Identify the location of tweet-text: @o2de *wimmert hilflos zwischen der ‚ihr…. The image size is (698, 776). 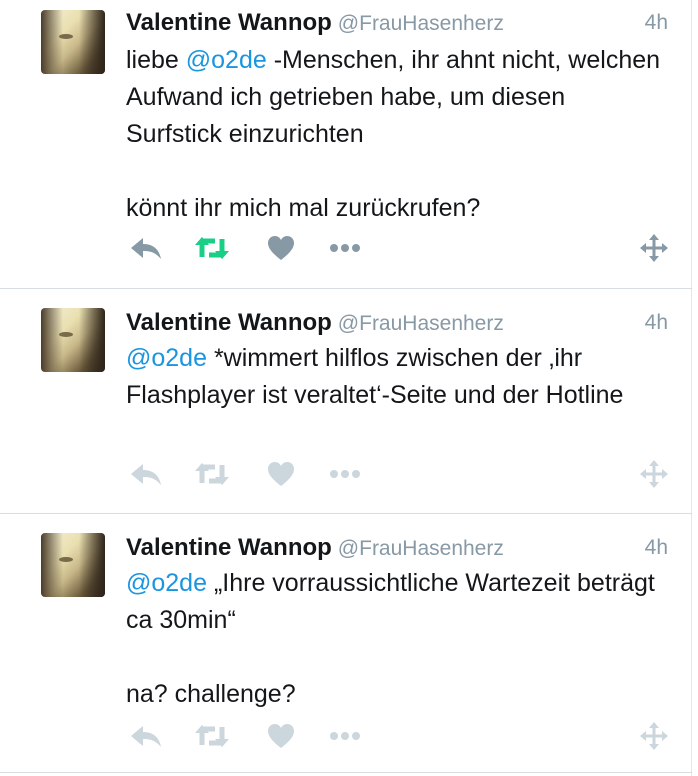
(396, 377).